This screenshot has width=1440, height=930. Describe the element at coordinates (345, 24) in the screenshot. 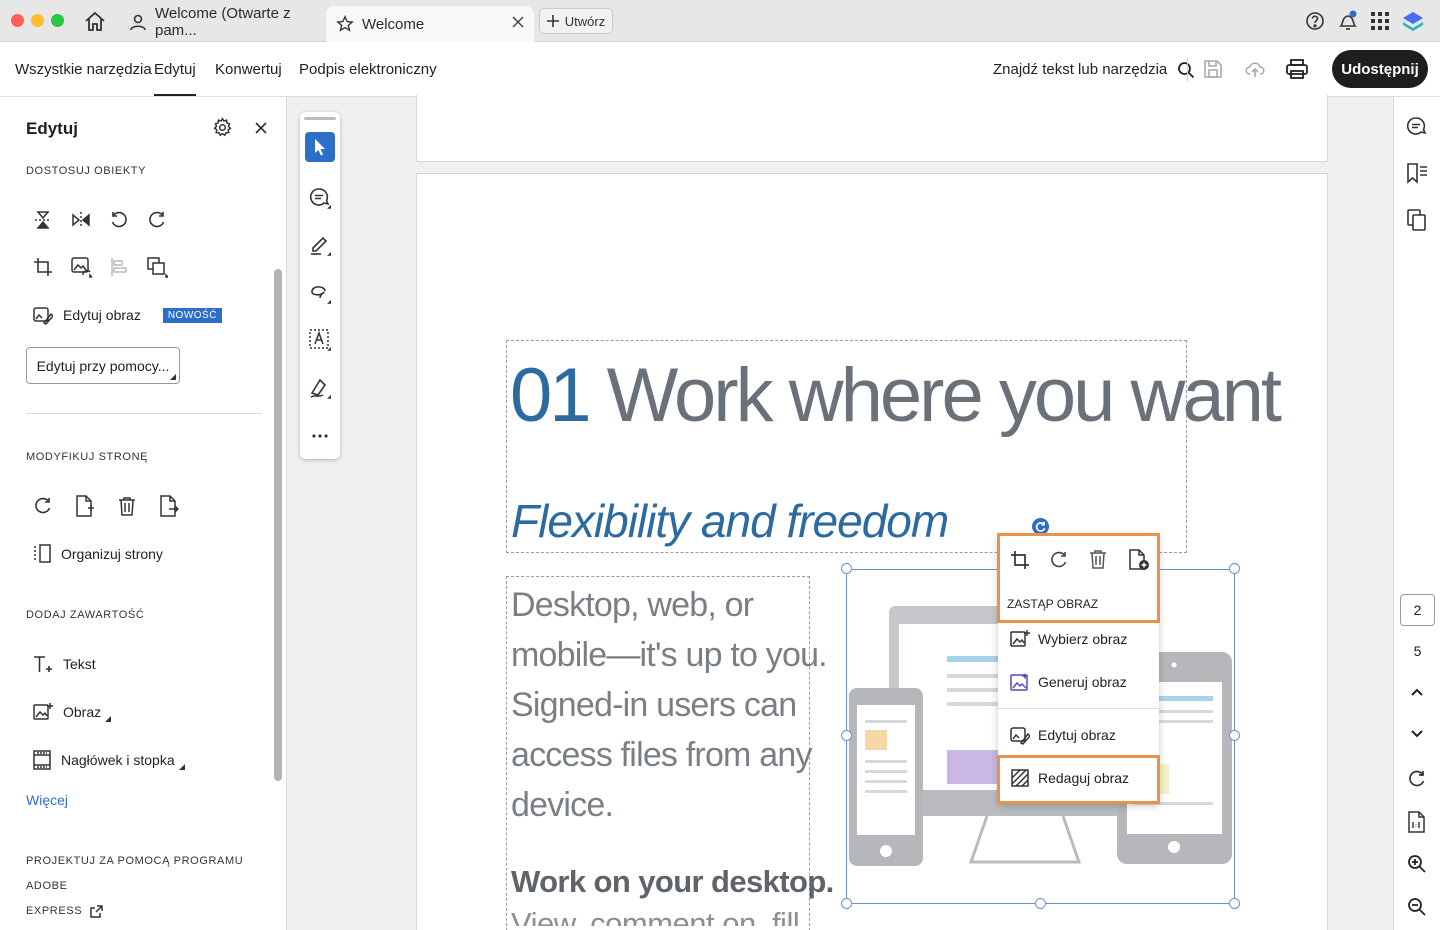

I see `star-icon` at that location.